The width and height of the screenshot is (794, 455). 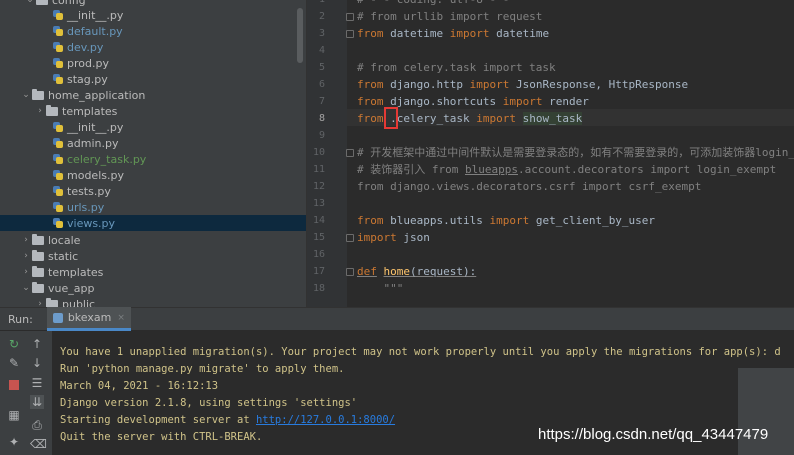 What do you see at coordinates (318, 169) in the screenshot?
I see `line-number: 11` at bounding box center [318, 169].